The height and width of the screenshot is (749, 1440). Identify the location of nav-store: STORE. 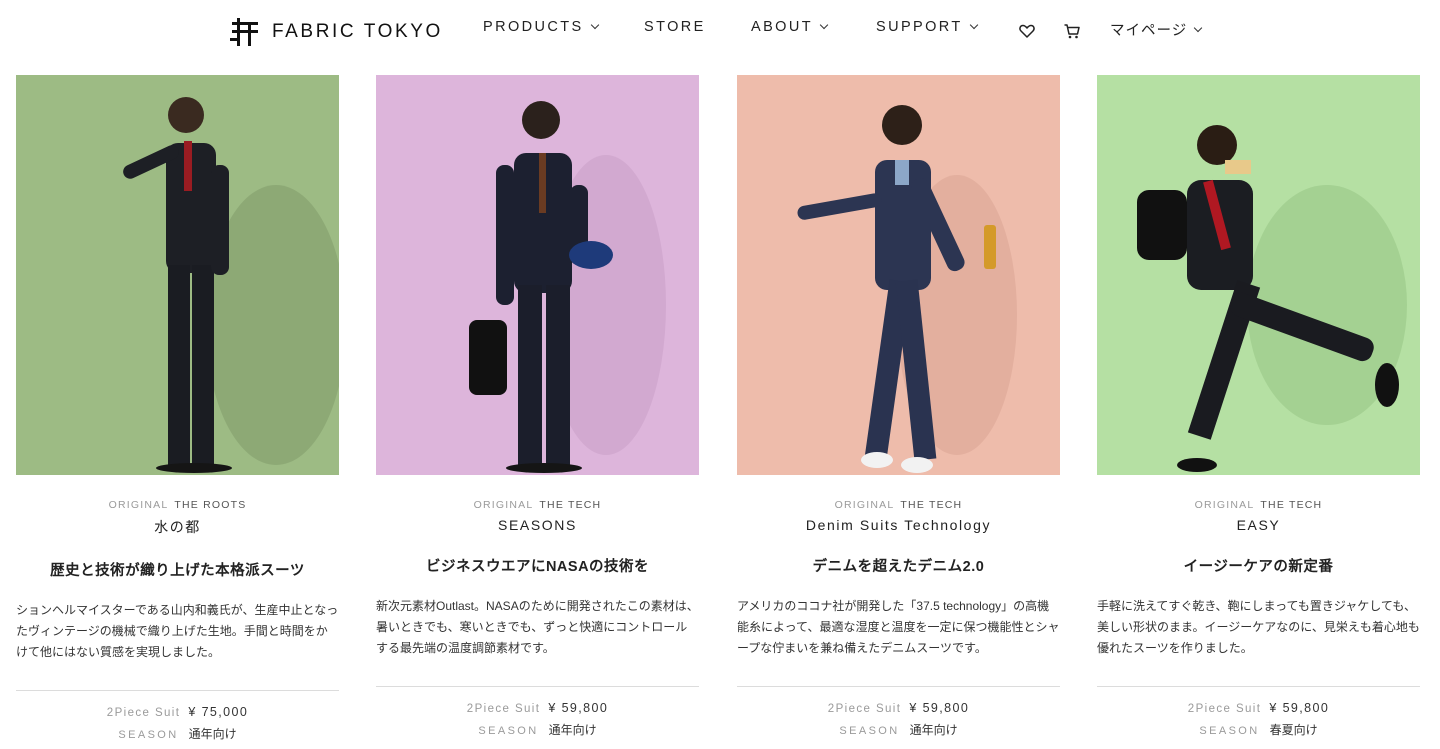
(675, 27).